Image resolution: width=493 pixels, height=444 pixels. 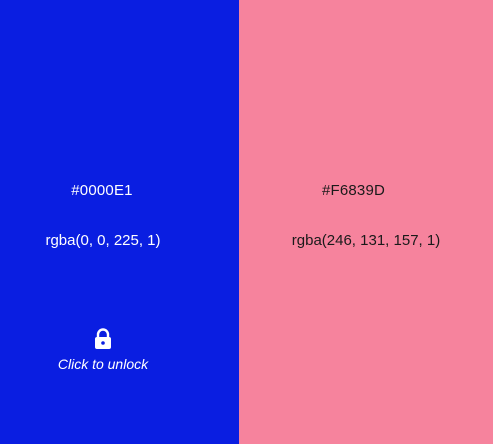 What do you see at coordinates (103, 338) in the screenshot?
I see `lock-icon` at bounding box center [103, 338].